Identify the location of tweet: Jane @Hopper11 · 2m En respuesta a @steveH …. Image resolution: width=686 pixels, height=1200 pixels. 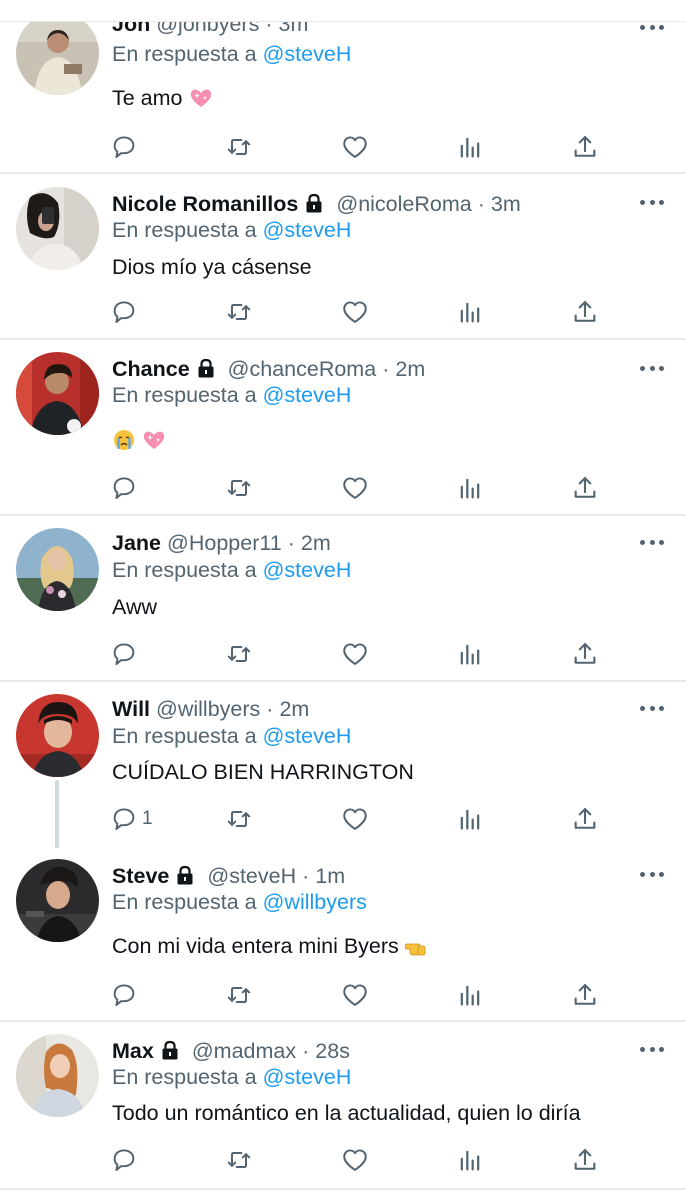
(343, 599).